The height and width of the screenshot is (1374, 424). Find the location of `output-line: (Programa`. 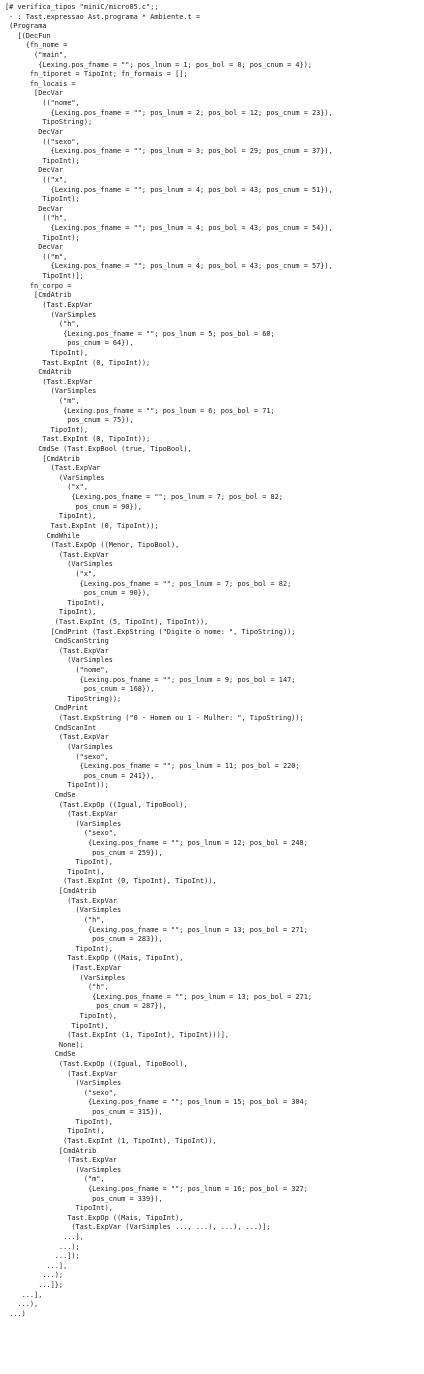

output-line: (Programa is located at coordinates (26, 26).